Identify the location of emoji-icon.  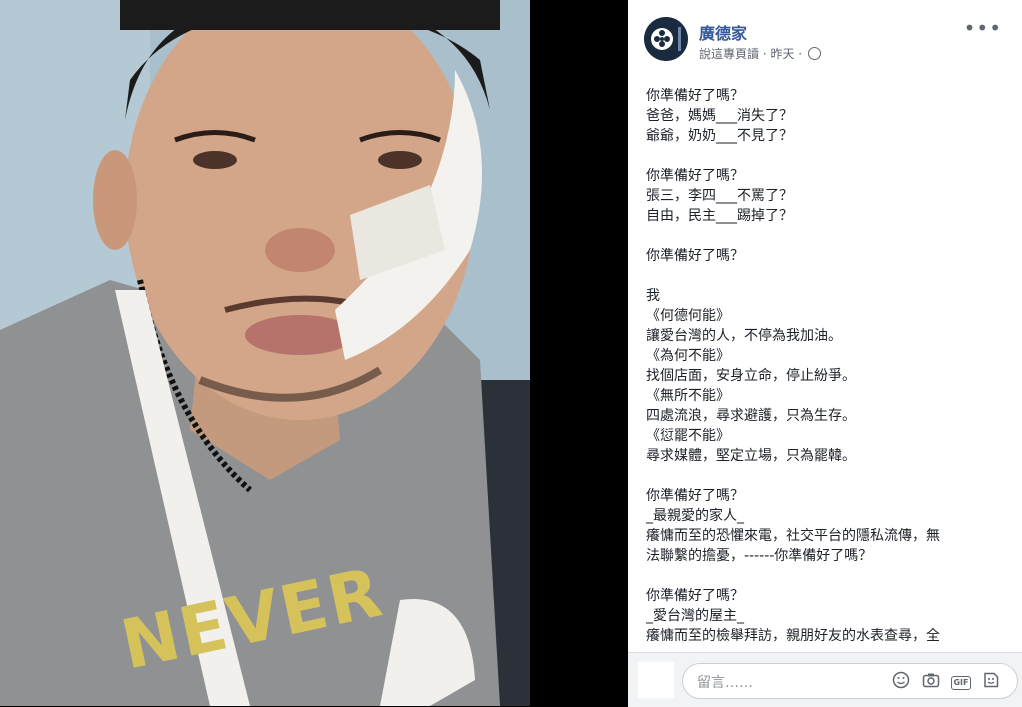
(901, 681).